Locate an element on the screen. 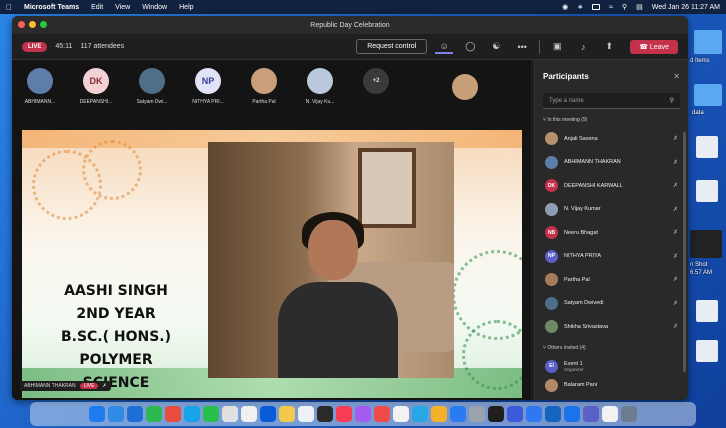  menu-app-name: Microsoft Teams is located at coordinates (51, 7).